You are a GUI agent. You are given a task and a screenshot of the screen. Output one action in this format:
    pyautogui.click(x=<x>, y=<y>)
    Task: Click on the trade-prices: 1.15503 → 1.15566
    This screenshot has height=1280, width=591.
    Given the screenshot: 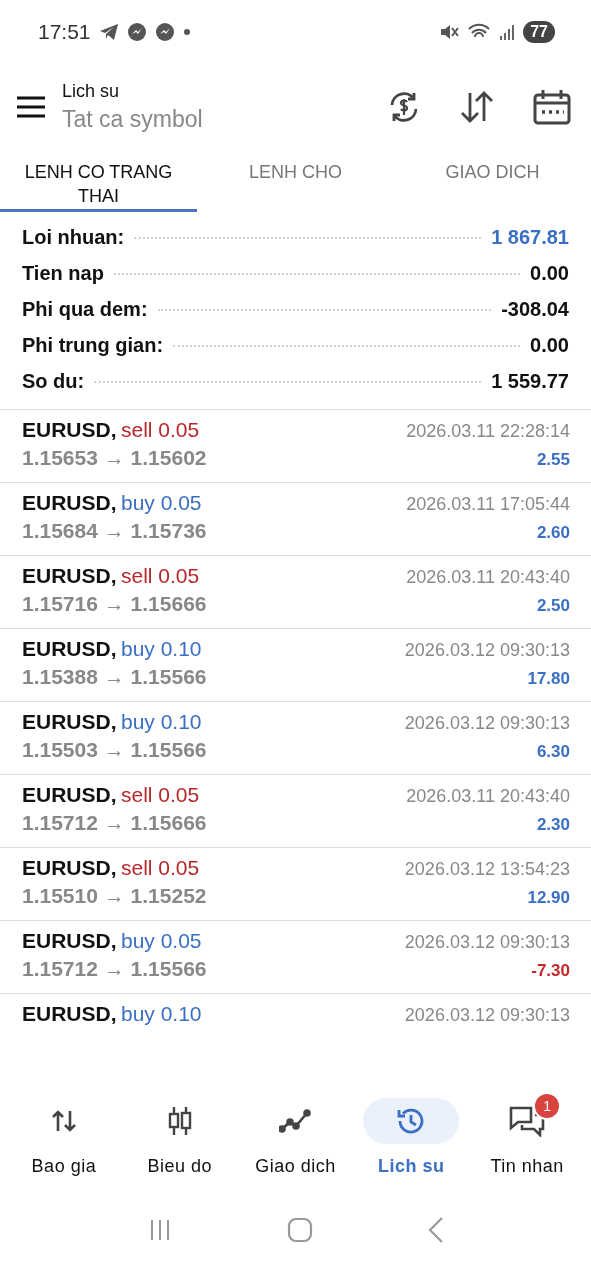 What is the action you would take?
    pyautogui.click(x=114, y=750)
    